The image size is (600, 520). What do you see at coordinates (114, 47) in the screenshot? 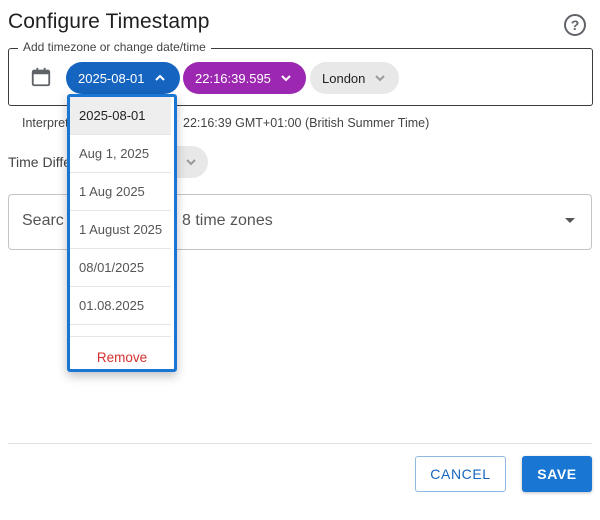
I see `fieldset-legend: Add timezone or change date/time` at bounding box center [114, 47].